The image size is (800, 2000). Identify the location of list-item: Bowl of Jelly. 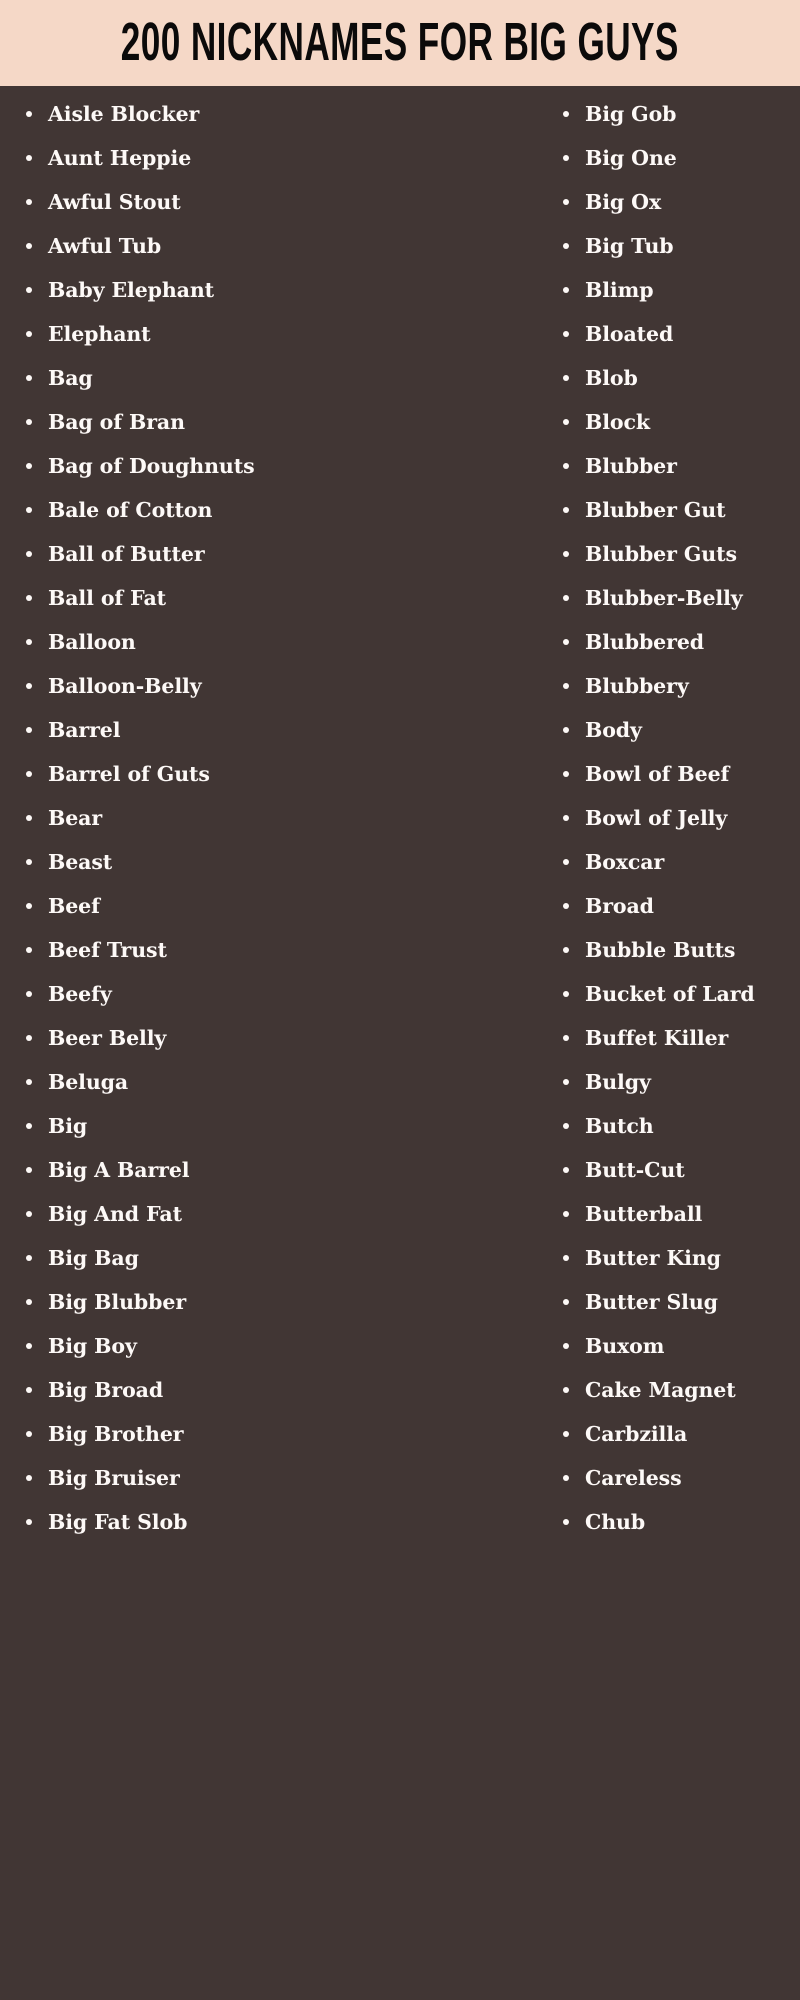
(681, 818).